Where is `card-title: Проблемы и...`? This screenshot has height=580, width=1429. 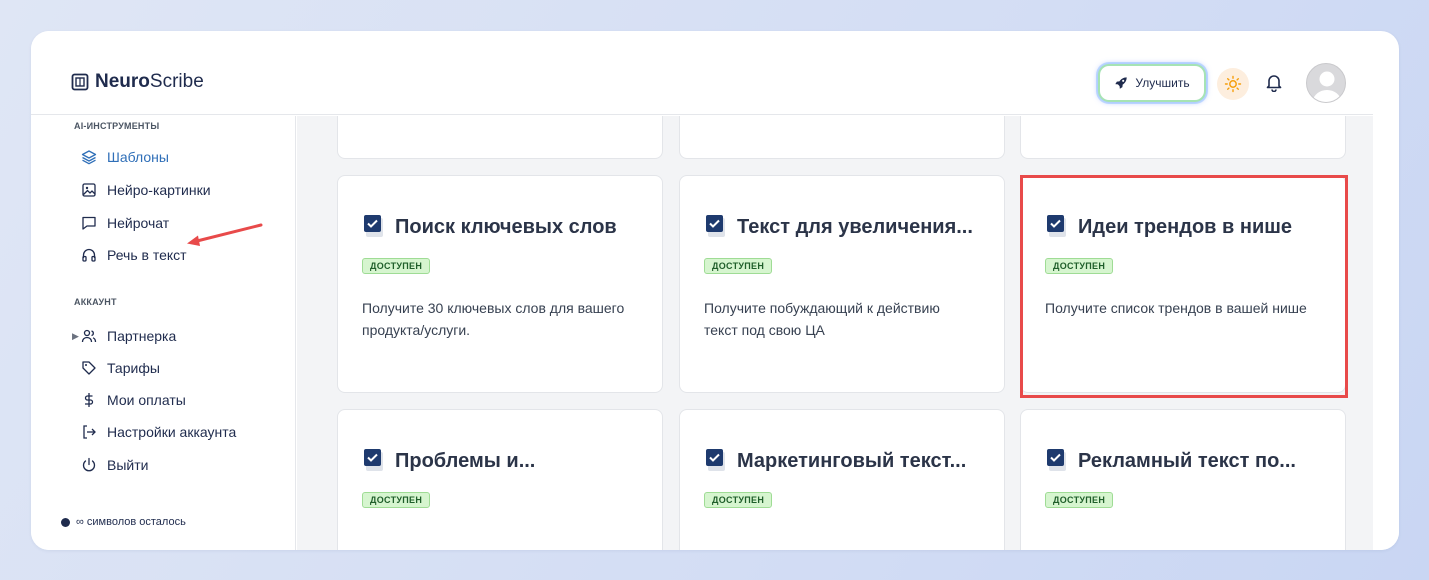 card-title: Проблемы и... is located at coordinates (448, 461).